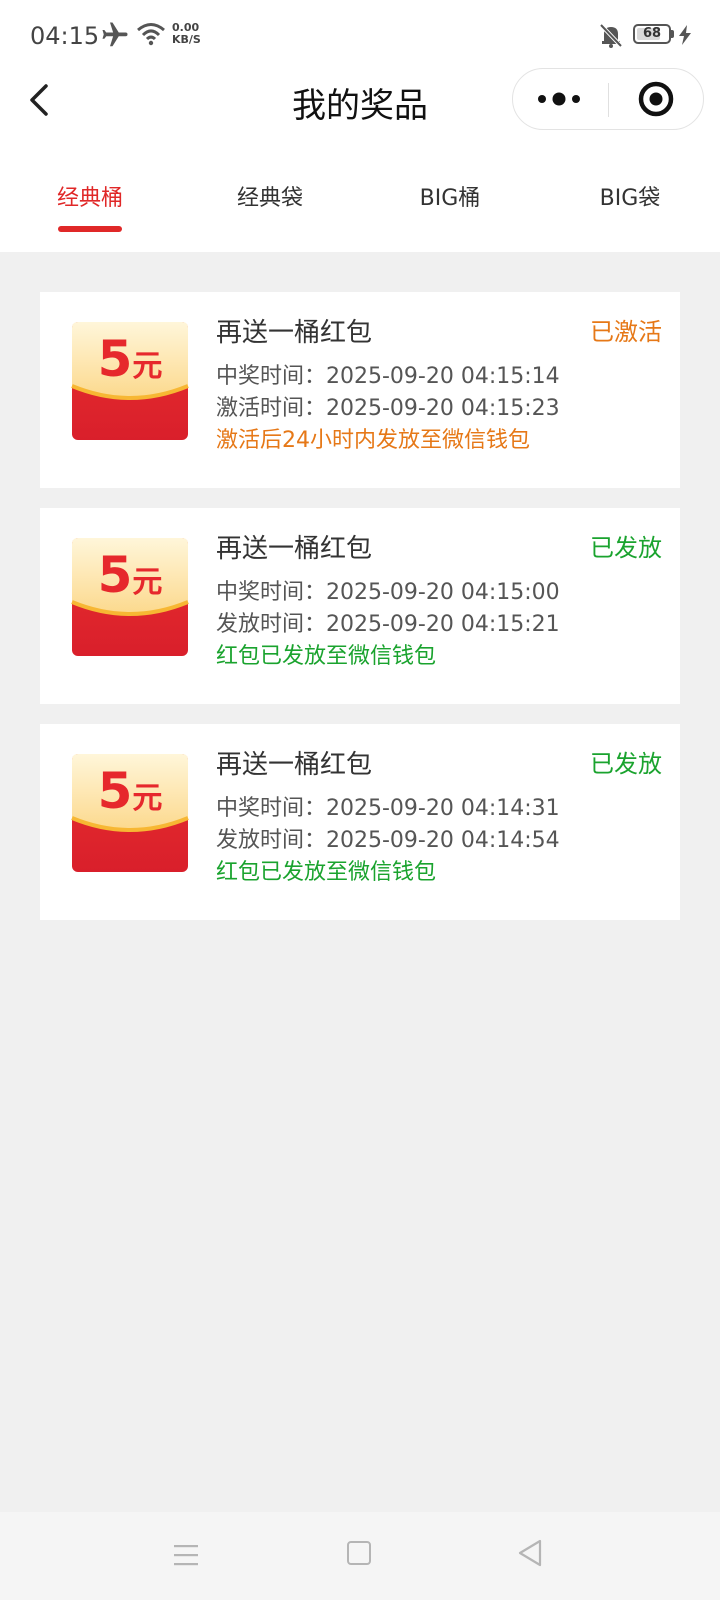 The image size is (720, 1600). What do you see at coordinates (388, 408) in the screenshot?
I see `activate-time: 激活时间：2025-09-20 04:15:23` at bounding box center [388, 408].